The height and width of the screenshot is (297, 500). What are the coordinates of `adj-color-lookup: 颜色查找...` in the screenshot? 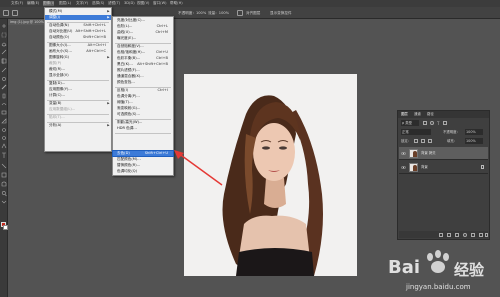 It's located at (143, 82).